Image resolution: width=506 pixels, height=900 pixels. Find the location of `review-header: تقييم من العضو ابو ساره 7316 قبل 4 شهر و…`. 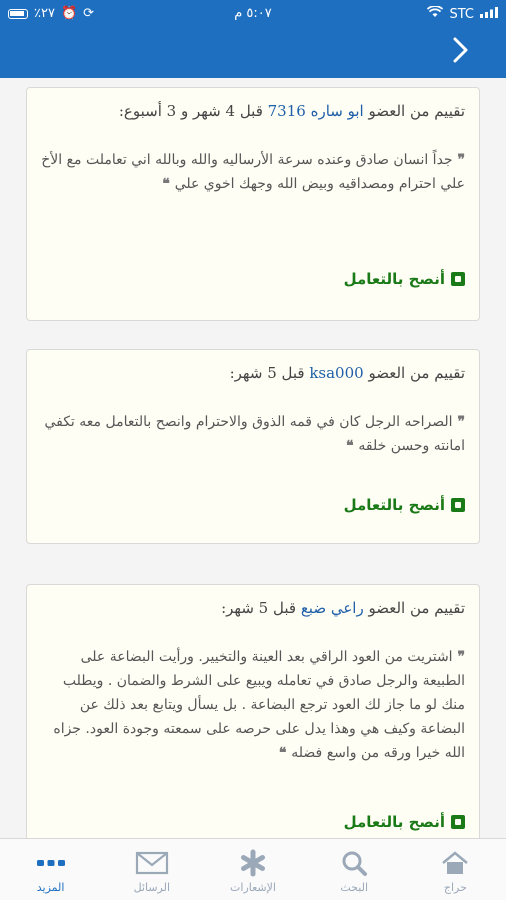

review-header: تقييم من العضو ابو ساره 7316 قبل 4 شهر و… is located at coordinates (251, 111).